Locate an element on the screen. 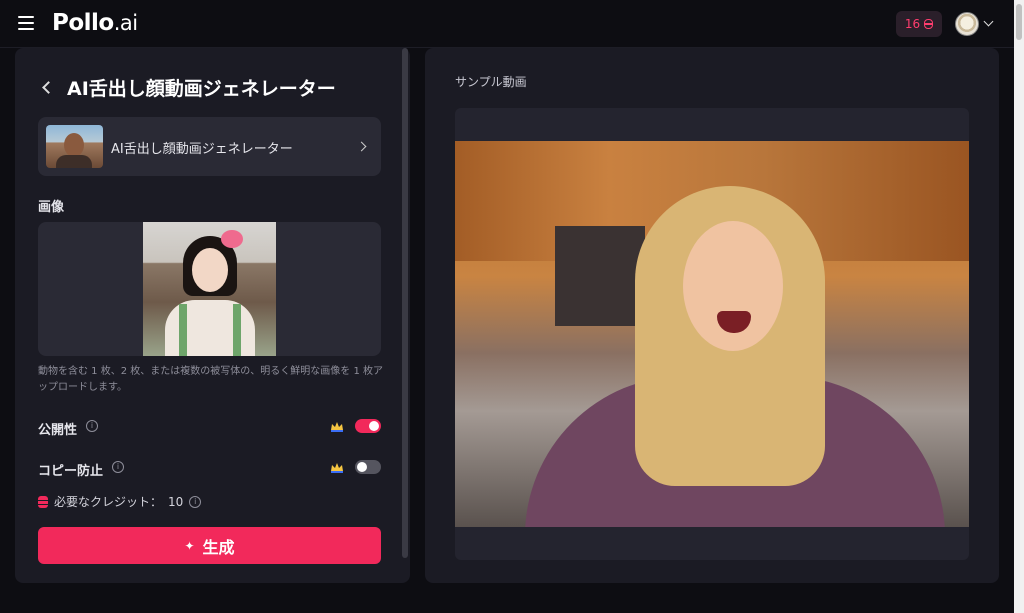  tool-selector: AI舌出し顔動画ジェネレーター is located at coordinates (209, 146).